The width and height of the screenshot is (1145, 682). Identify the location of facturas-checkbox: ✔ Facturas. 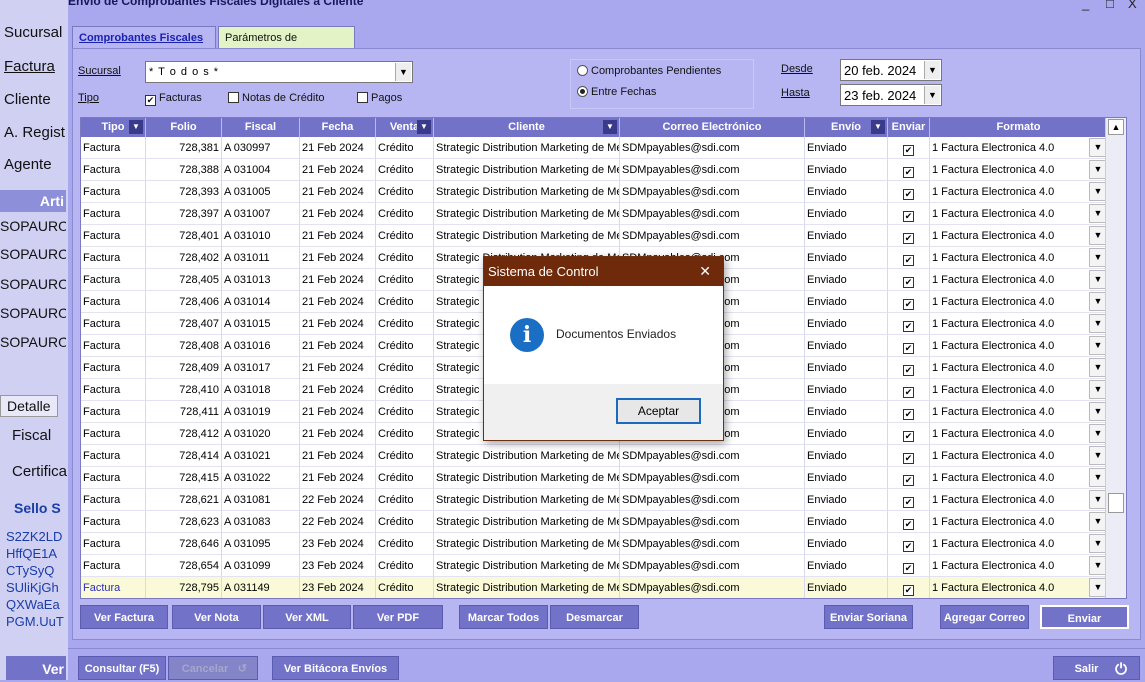
(173, 99).